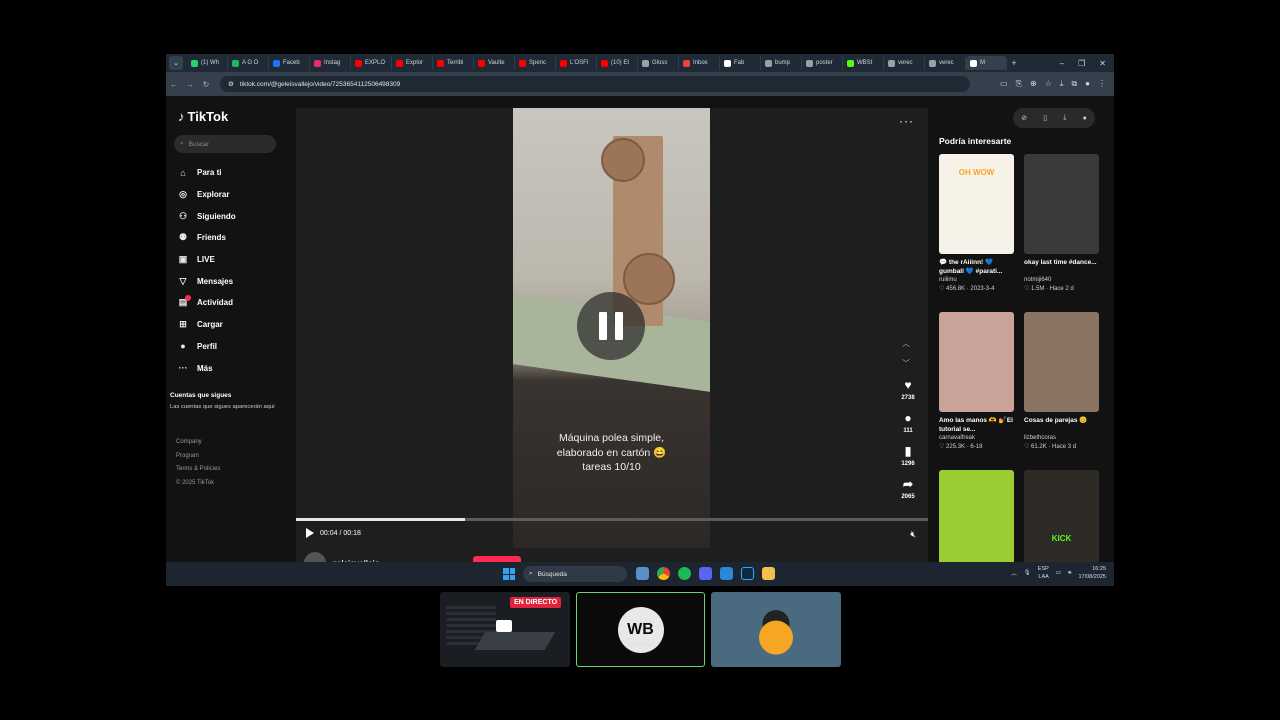 The height and width of the screenshot is (720, 1280). What do you see at coordinates (976, 204) in the screenshot?
I see `video-thumbnail: OH WOW` at bounding box center [976, 204].